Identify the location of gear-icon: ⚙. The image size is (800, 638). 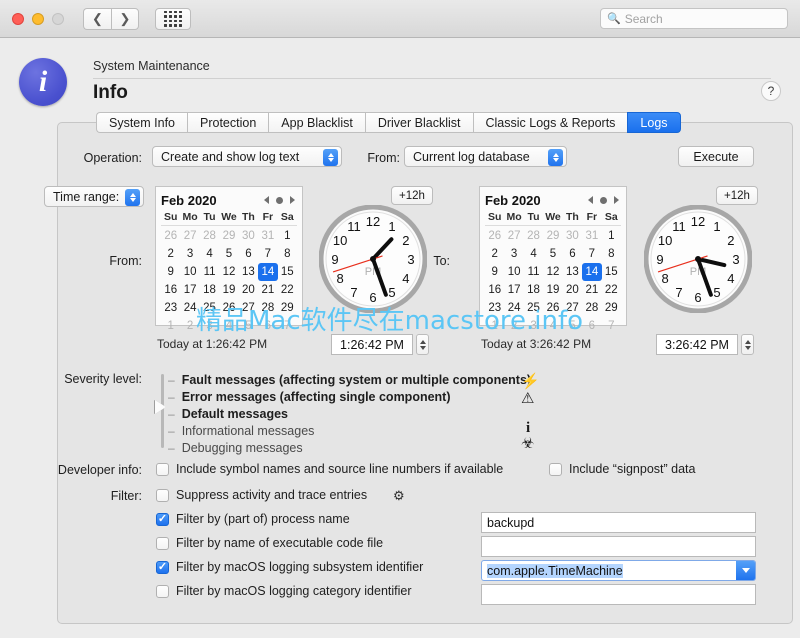
(399, 496).